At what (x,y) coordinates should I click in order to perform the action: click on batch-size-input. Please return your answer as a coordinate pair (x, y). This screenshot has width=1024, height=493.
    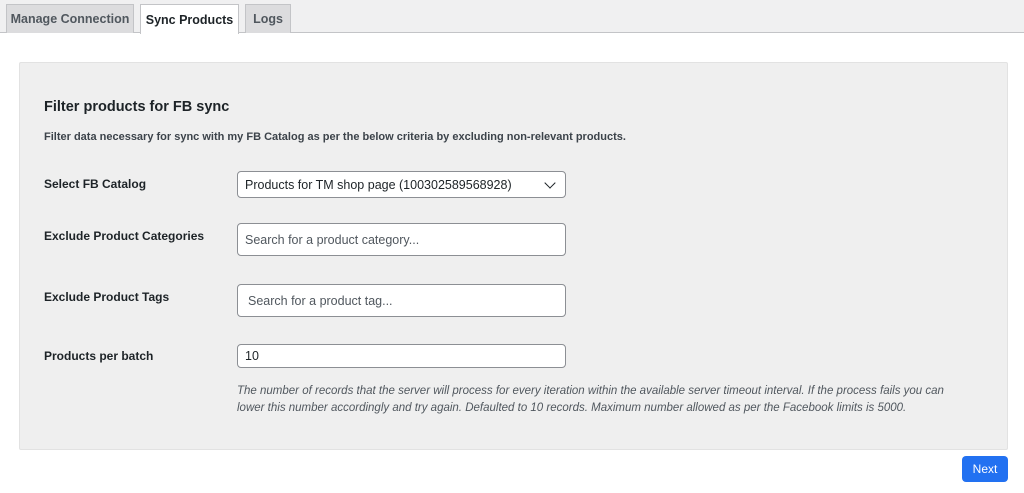
    Looking at the image, I should click on (401, 356).